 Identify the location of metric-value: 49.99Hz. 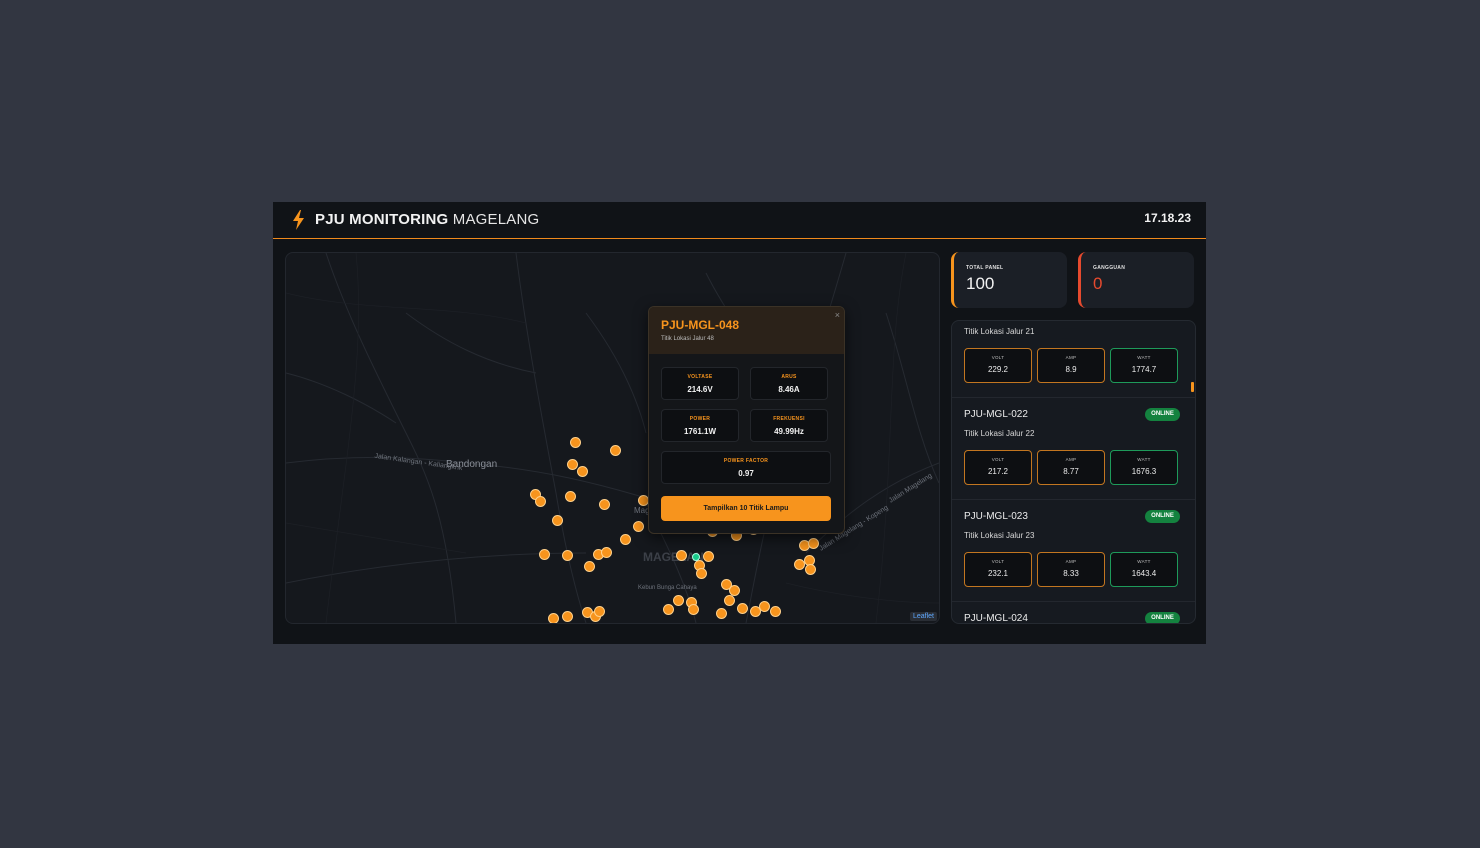
(789, 431).